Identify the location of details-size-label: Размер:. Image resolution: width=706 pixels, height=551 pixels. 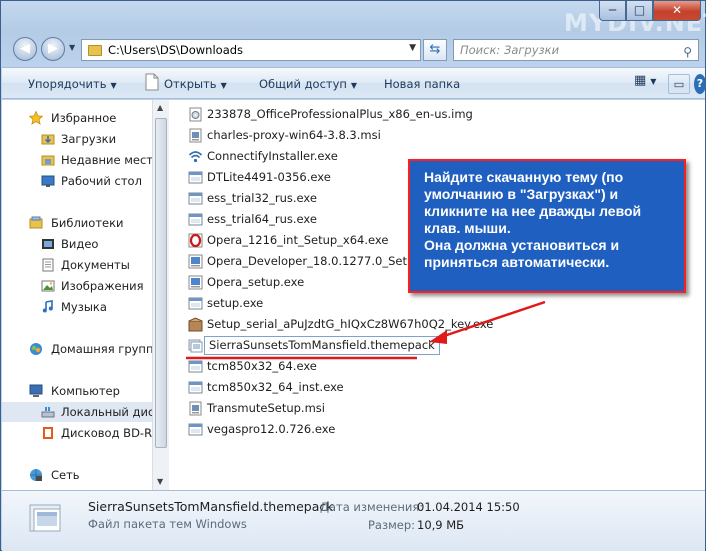
(392, 525).